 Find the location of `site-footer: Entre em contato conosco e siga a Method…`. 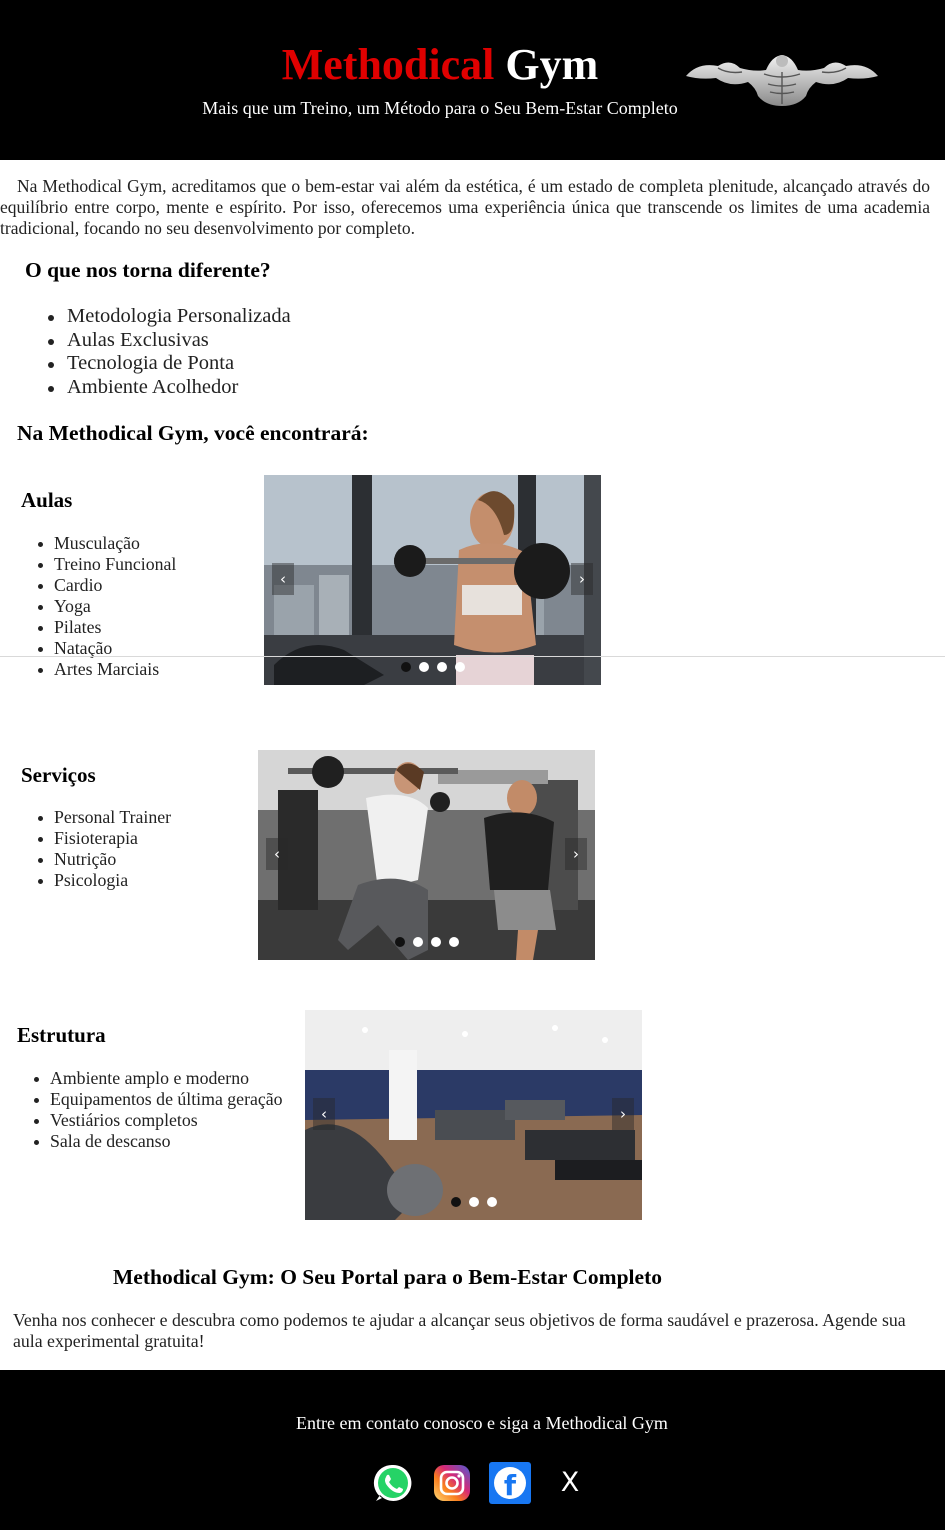

site-footer: Entre em contato conosco e siga a Method… is located at coordinates (472, 1450).